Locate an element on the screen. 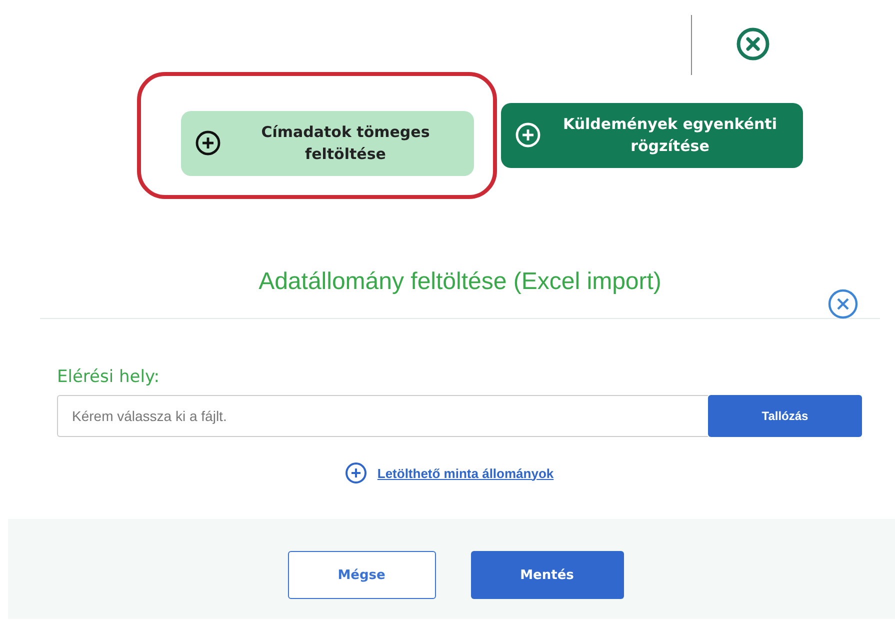  field-label: Elérési hely: is located at coordinates (108, 378).